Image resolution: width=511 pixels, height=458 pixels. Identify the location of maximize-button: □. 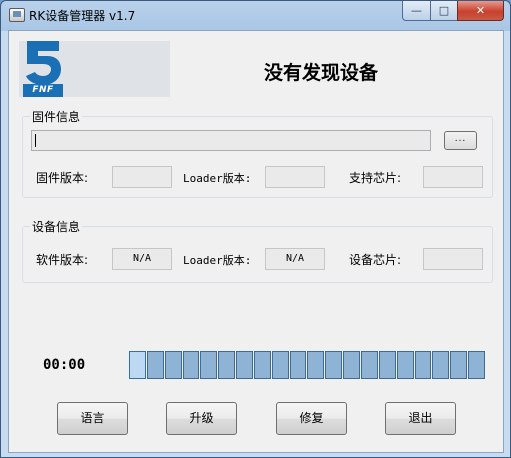
(444, 11).